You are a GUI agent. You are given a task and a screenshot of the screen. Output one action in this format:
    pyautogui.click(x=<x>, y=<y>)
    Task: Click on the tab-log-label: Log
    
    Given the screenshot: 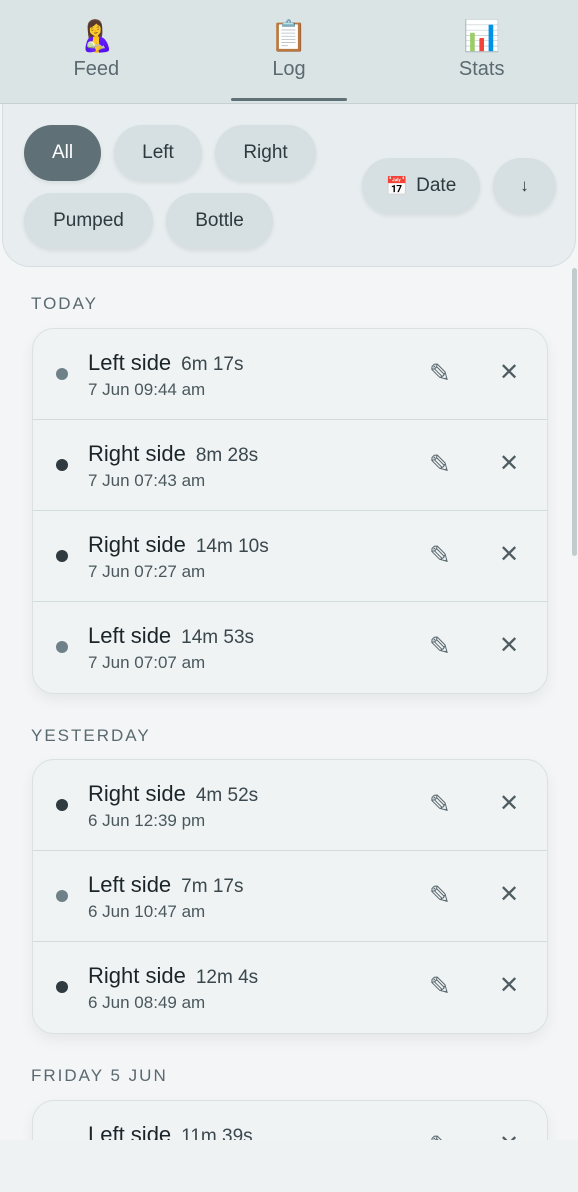 What is the action you would take?
    pyautogui.click(x=289, y=69)
    